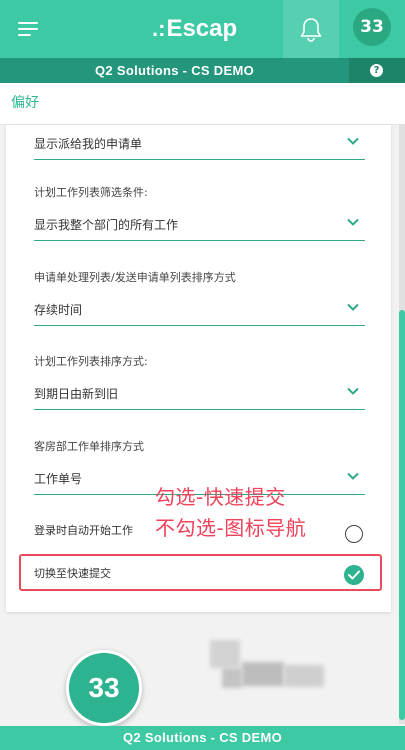 The height and width of the screenshot is (750, 405). I want to click on scrollbar-thumb, so click(402, 515).